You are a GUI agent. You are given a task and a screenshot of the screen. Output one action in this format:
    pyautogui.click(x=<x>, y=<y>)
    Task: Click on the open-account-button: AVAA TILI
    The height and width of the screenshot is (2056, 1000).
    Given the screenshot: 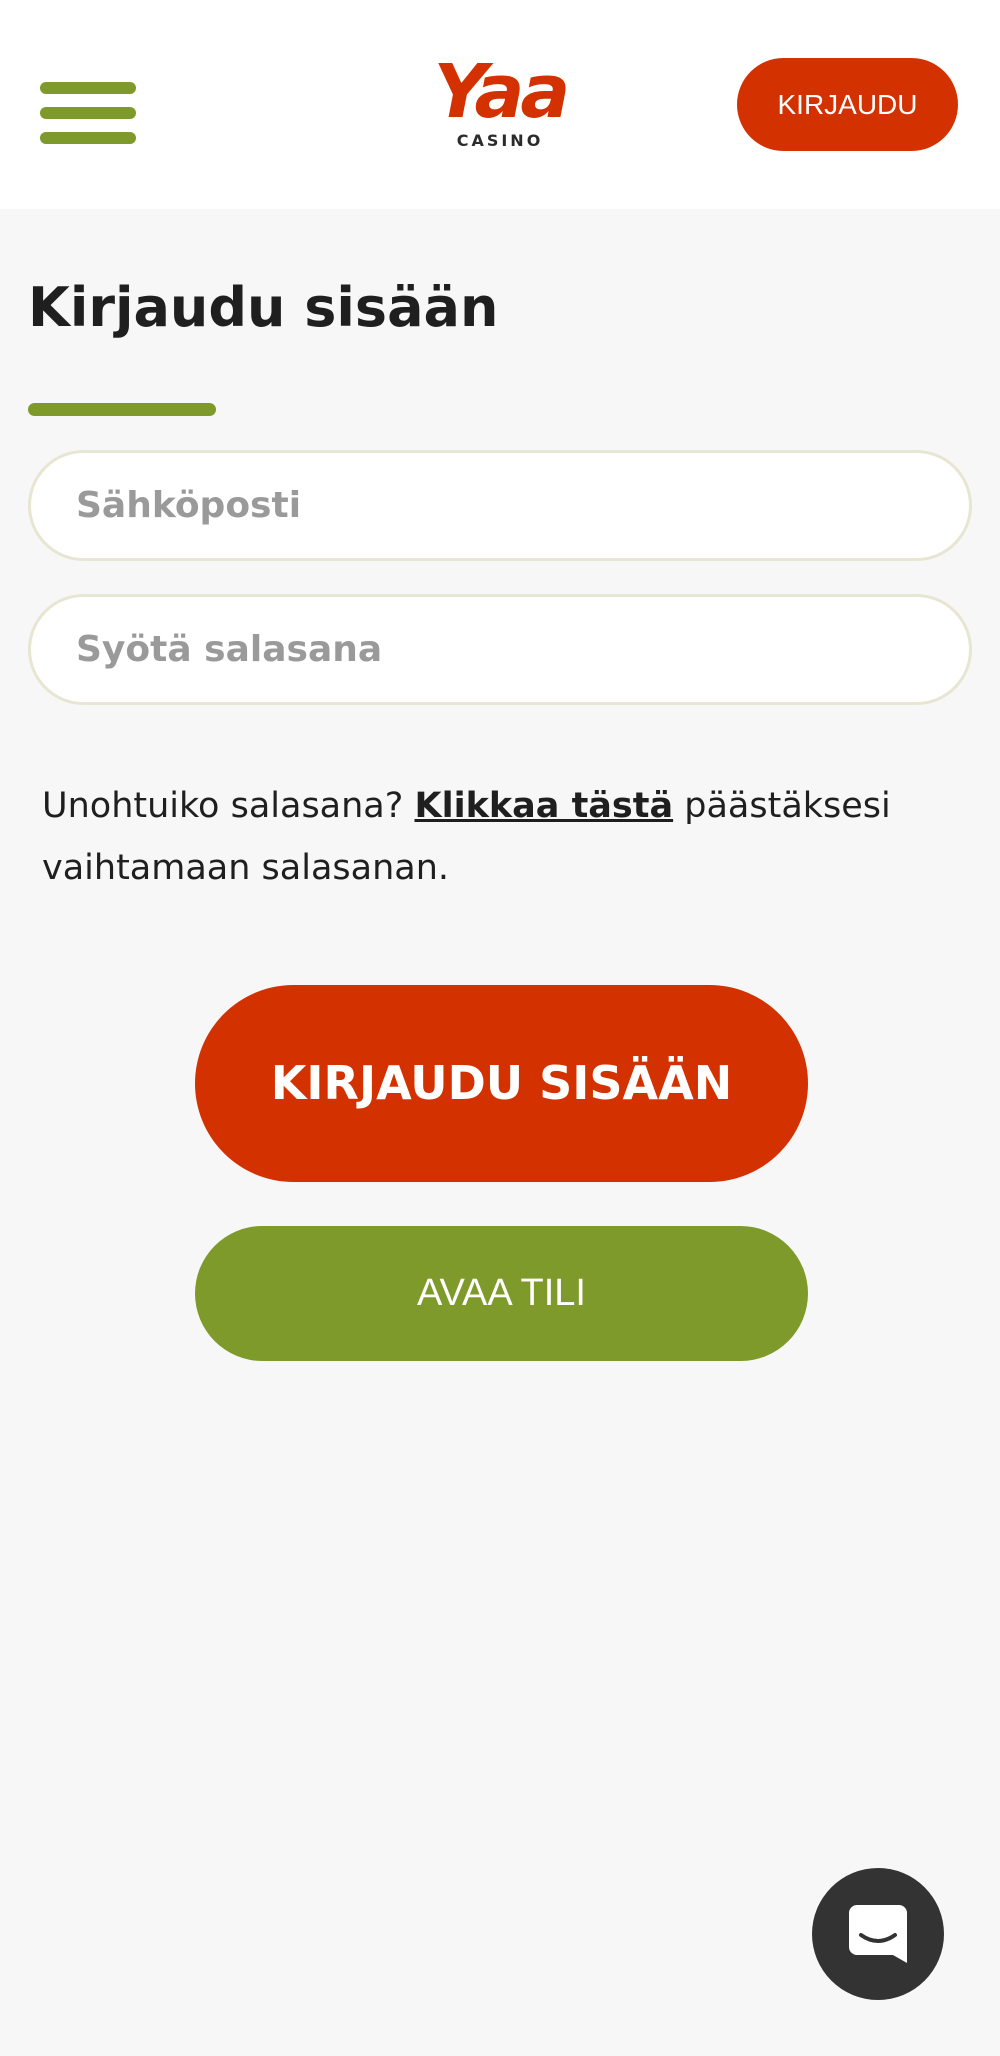 What is the action you would take?
    pyautogui.click(x=501, y=1293)
    